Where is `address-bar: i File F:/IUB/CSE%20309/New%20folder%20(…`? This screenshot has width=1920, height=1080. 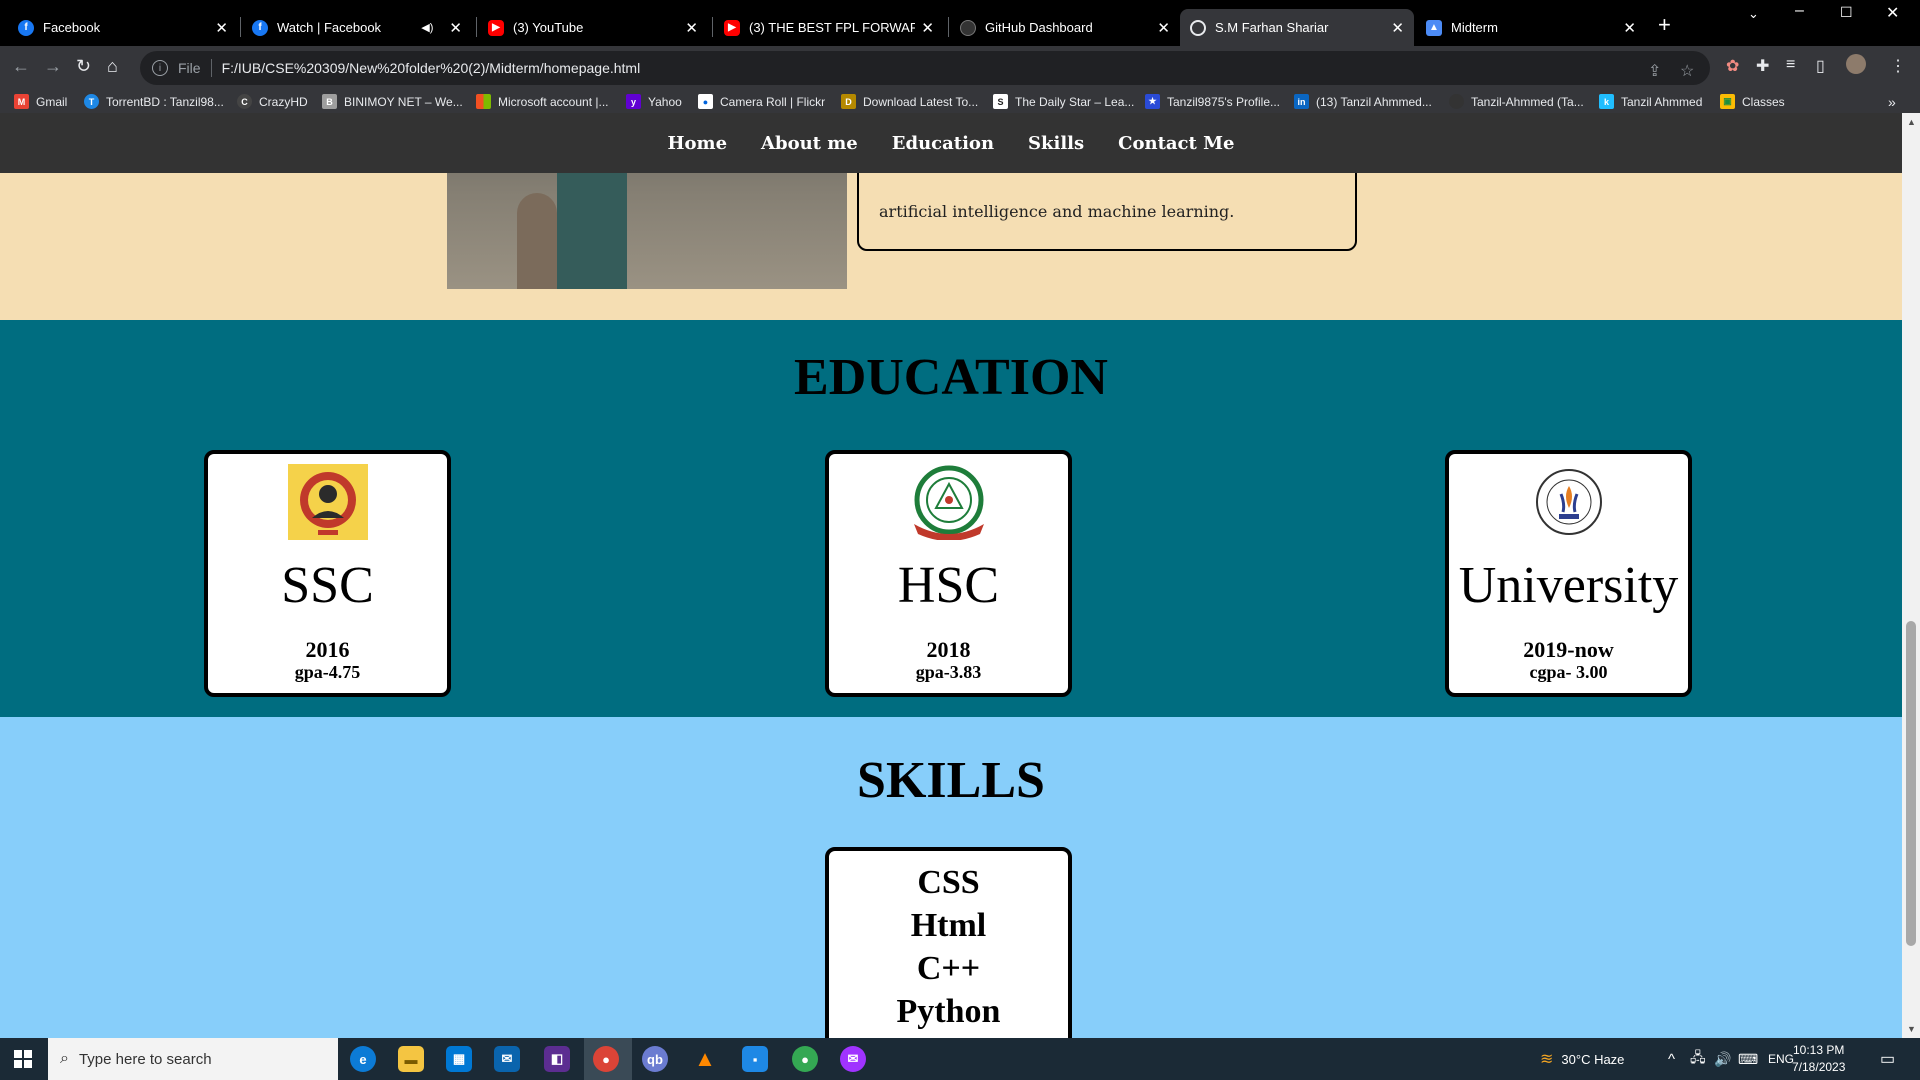 address-bar: i File F:/IUB/CSE%20309/New%20folder%20(… is located at coordinates (925, 68).